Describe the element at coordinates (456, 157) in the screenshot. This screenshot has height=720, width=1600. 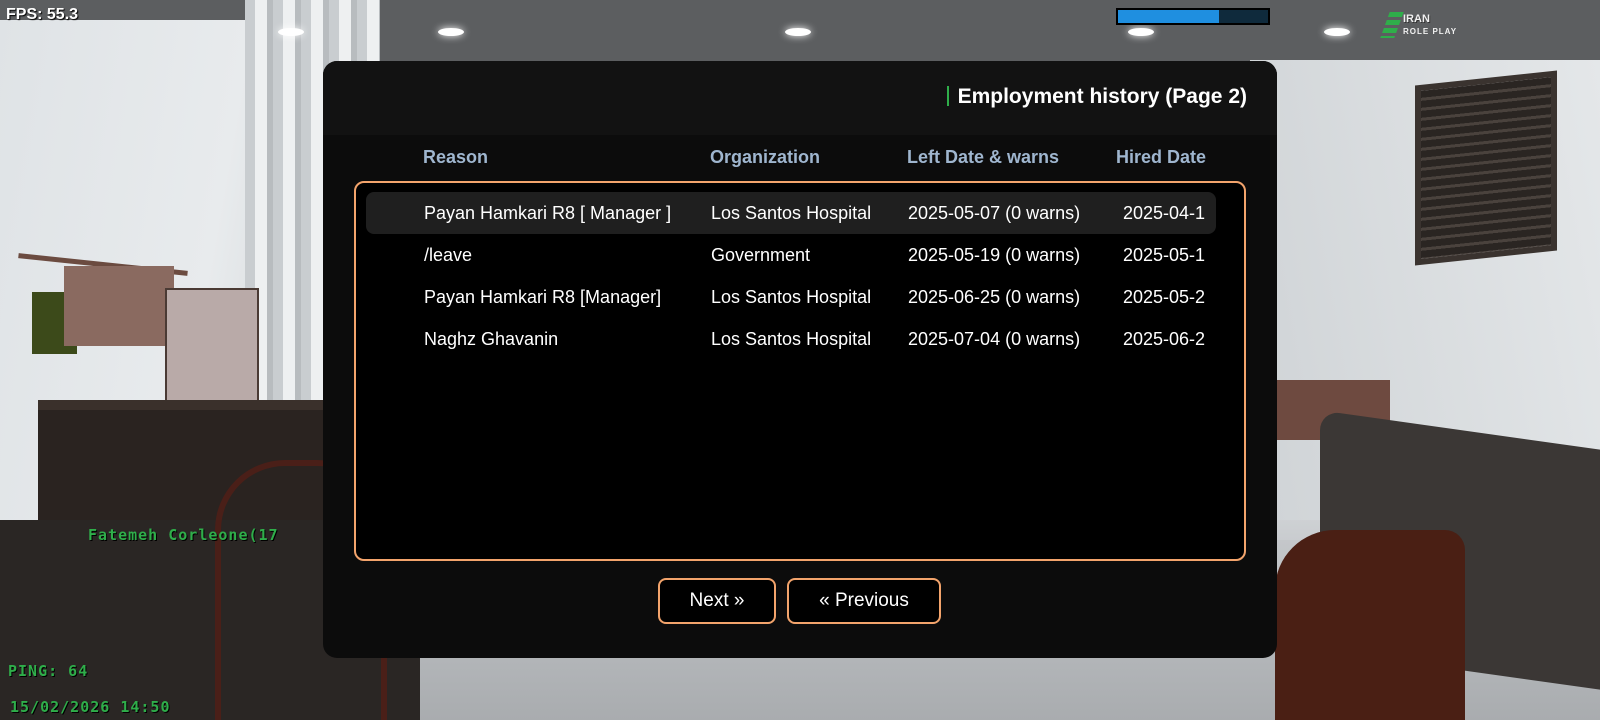
I see `column-header-reason: Reason` at that location.